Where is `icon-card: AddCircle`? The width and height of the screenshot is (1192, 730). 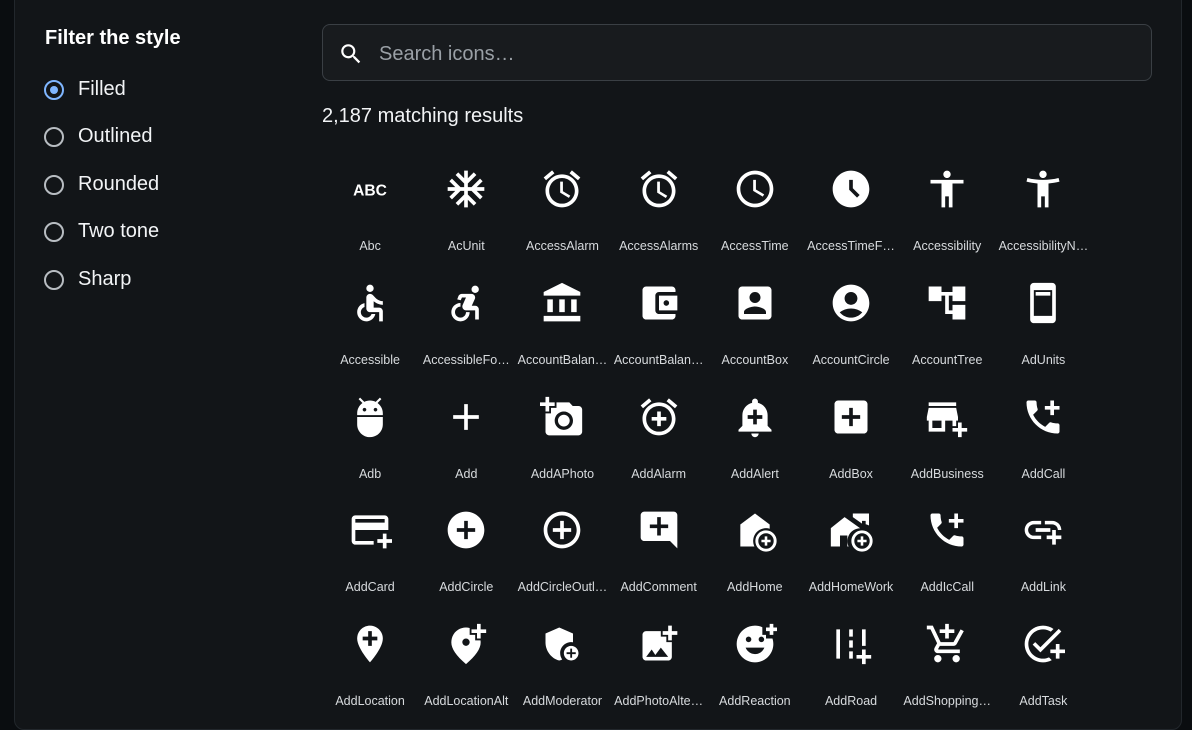 icon-card: AddCircle is located at coordinates (466, 558).